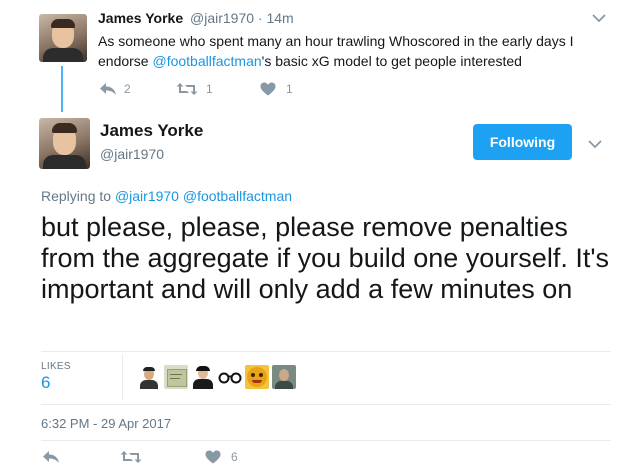  I want to click on parent-avatar, so click(63, 38).